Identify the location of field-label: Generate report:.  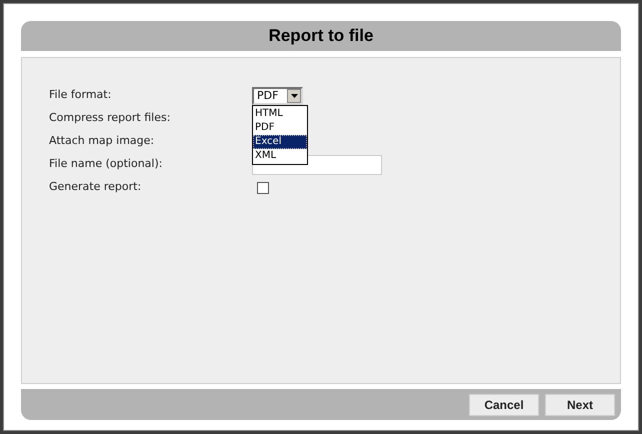
(95, 187).